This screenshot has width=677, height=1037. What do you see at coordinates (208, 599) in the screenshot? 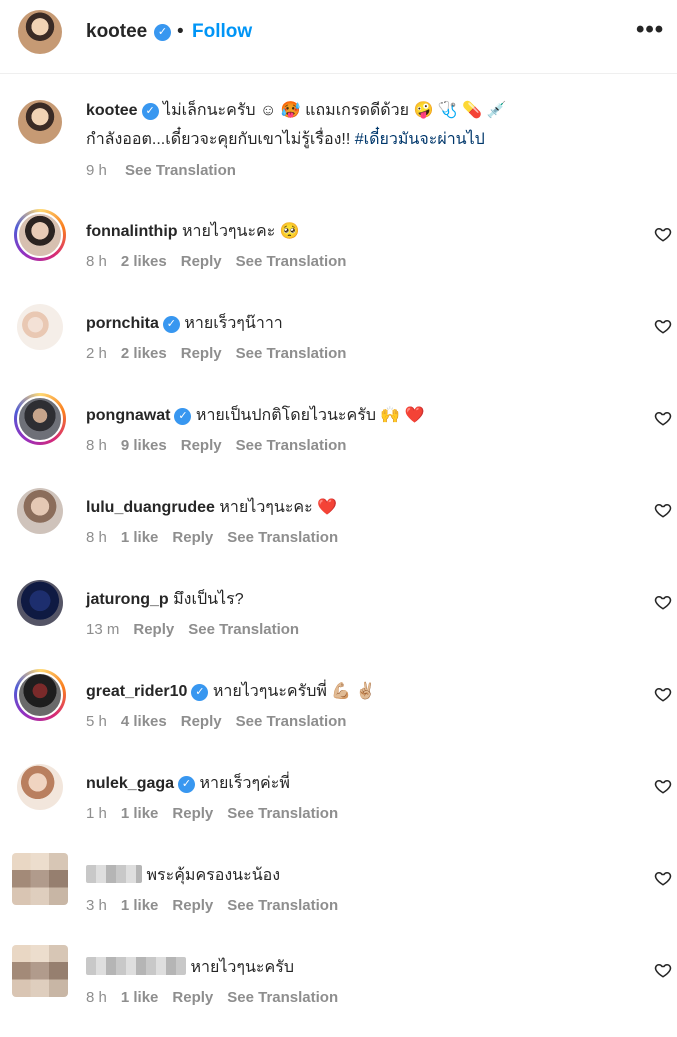
I see `comment-text: มึงเป็นไร?` at bounding box center [208, 599].